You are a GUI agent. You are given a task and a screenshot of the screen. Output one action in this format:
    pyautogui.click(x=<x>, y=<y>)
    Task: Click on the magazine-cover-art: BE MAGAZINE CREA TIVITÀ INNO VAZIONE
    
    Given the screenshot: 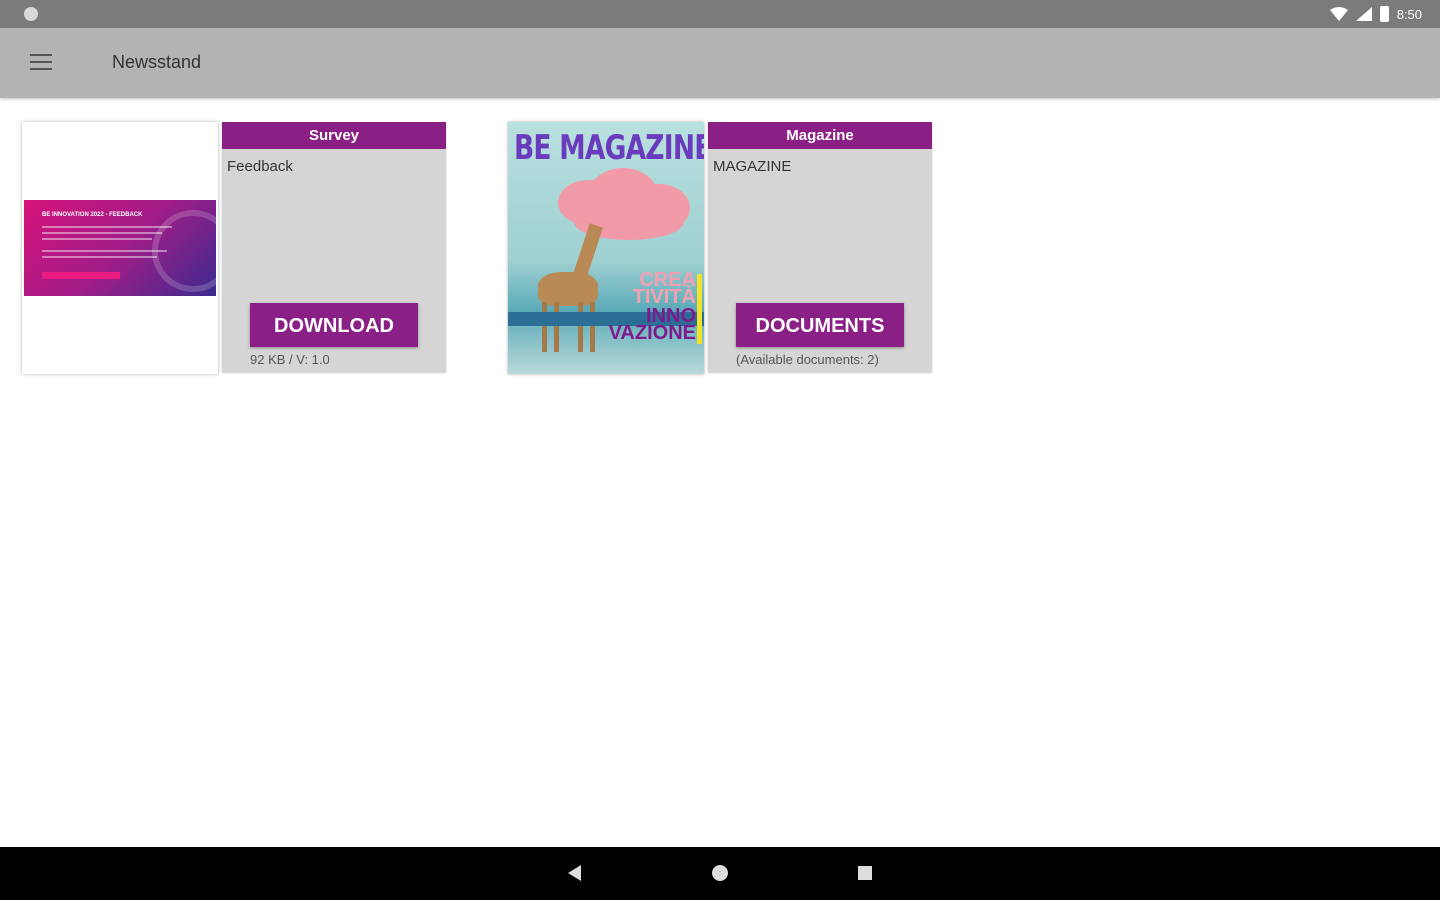 What is the action you would take?
    pyautogui.click(x=606, y=248)
    